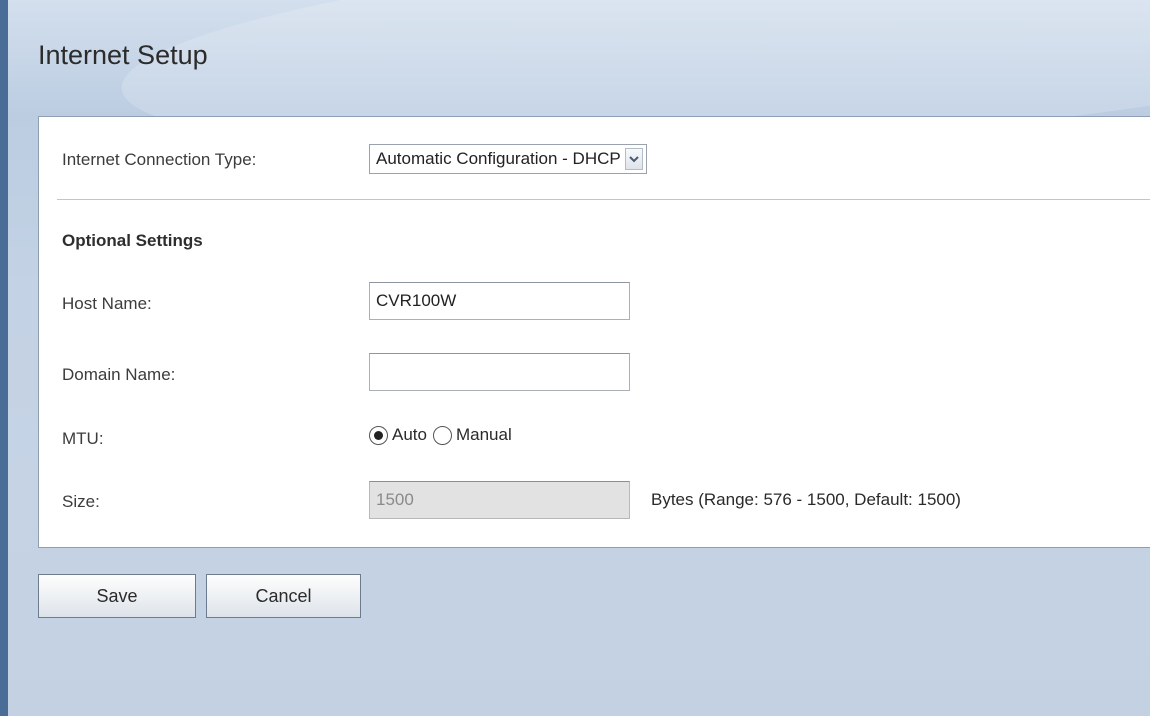  I want to click on size-range-hint: Bytes (Range: 576 - 1500, Default: 1500), so click(806, 499).